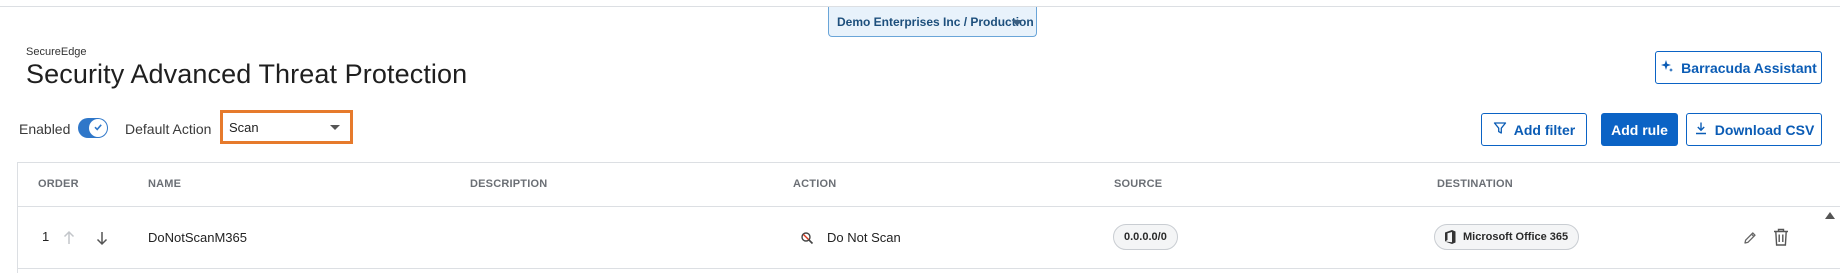 This screenshot has height=273, width=1840. Describe the element at coordinates (1749, 67) in the screenshot. I see `assistant-button-label: Barracuda Assistant` at that location.